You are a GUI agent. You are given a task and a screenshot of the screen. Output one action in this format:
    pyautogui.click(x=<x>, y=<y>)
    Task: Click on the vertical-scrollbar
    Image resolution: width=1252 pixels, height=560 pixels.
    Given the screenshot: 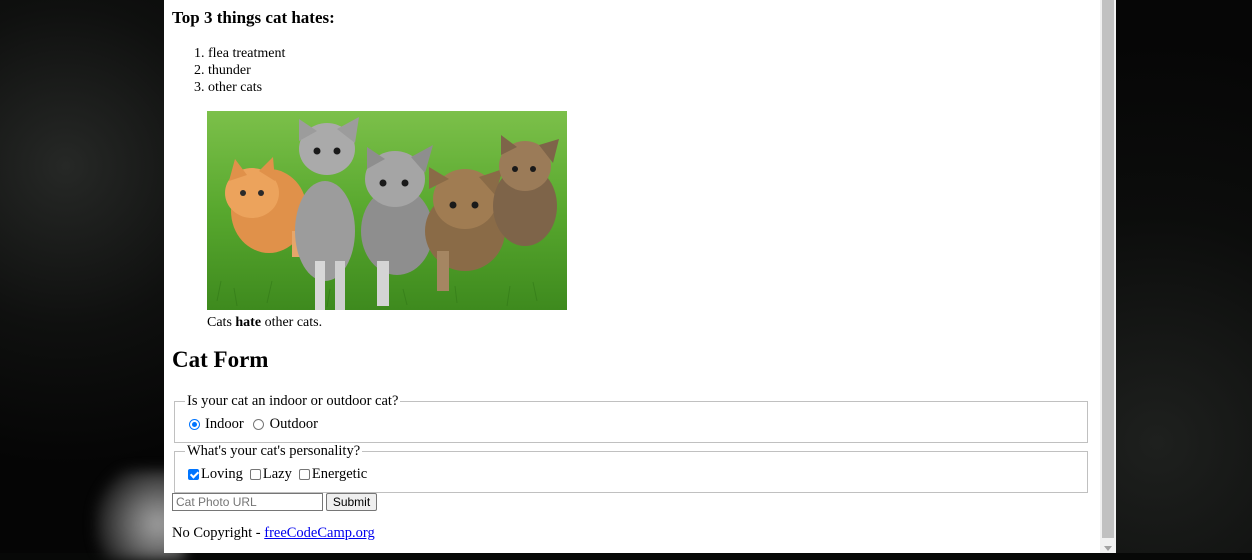 What is the action you would take?
    pyautogui.click(x=1108, y=276)
    